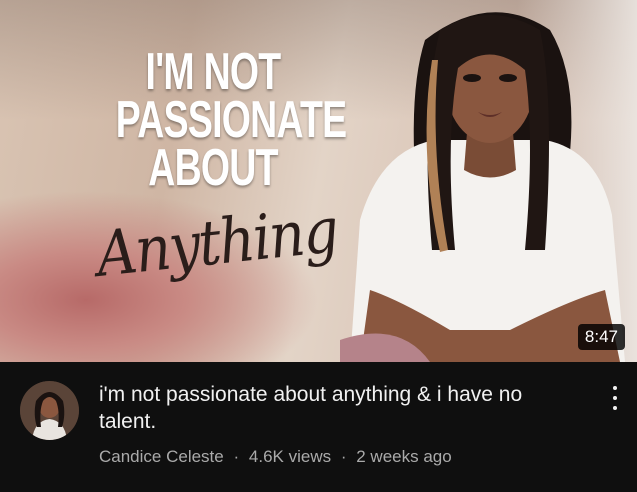 The height and width of the screenshot is (492, 637). I want to click on channel-name: Candice Celeste, so click(161, 457).